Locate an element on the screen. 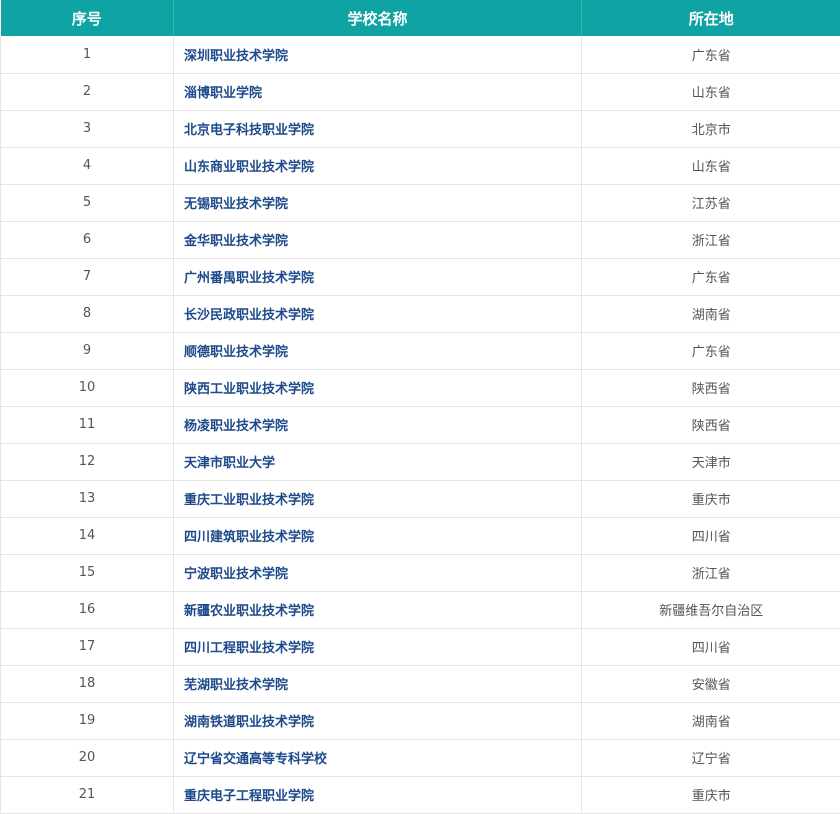 The width and height of the screenshot is (840, 814). table-row: 15 宁波职业技术学院 浙江省 is located at coordinates (420, 573).